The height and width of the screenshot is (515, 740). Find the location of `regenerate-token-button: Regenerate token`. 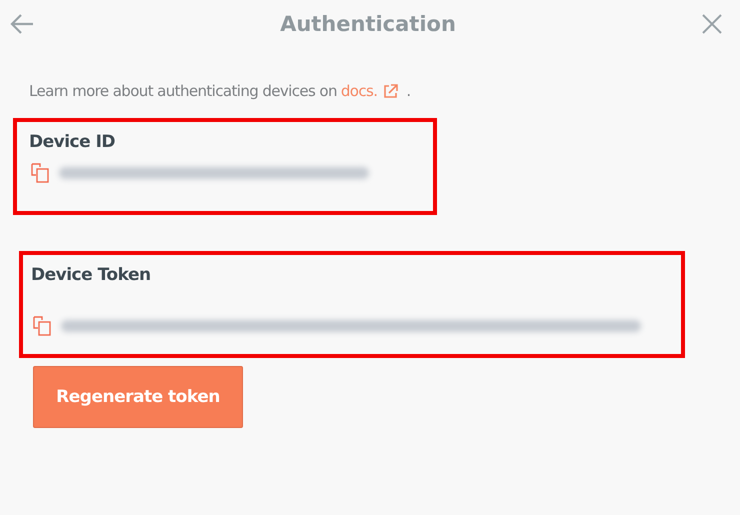

regenerate-token-button: Regenerate token is located at coordinates (138, 397).